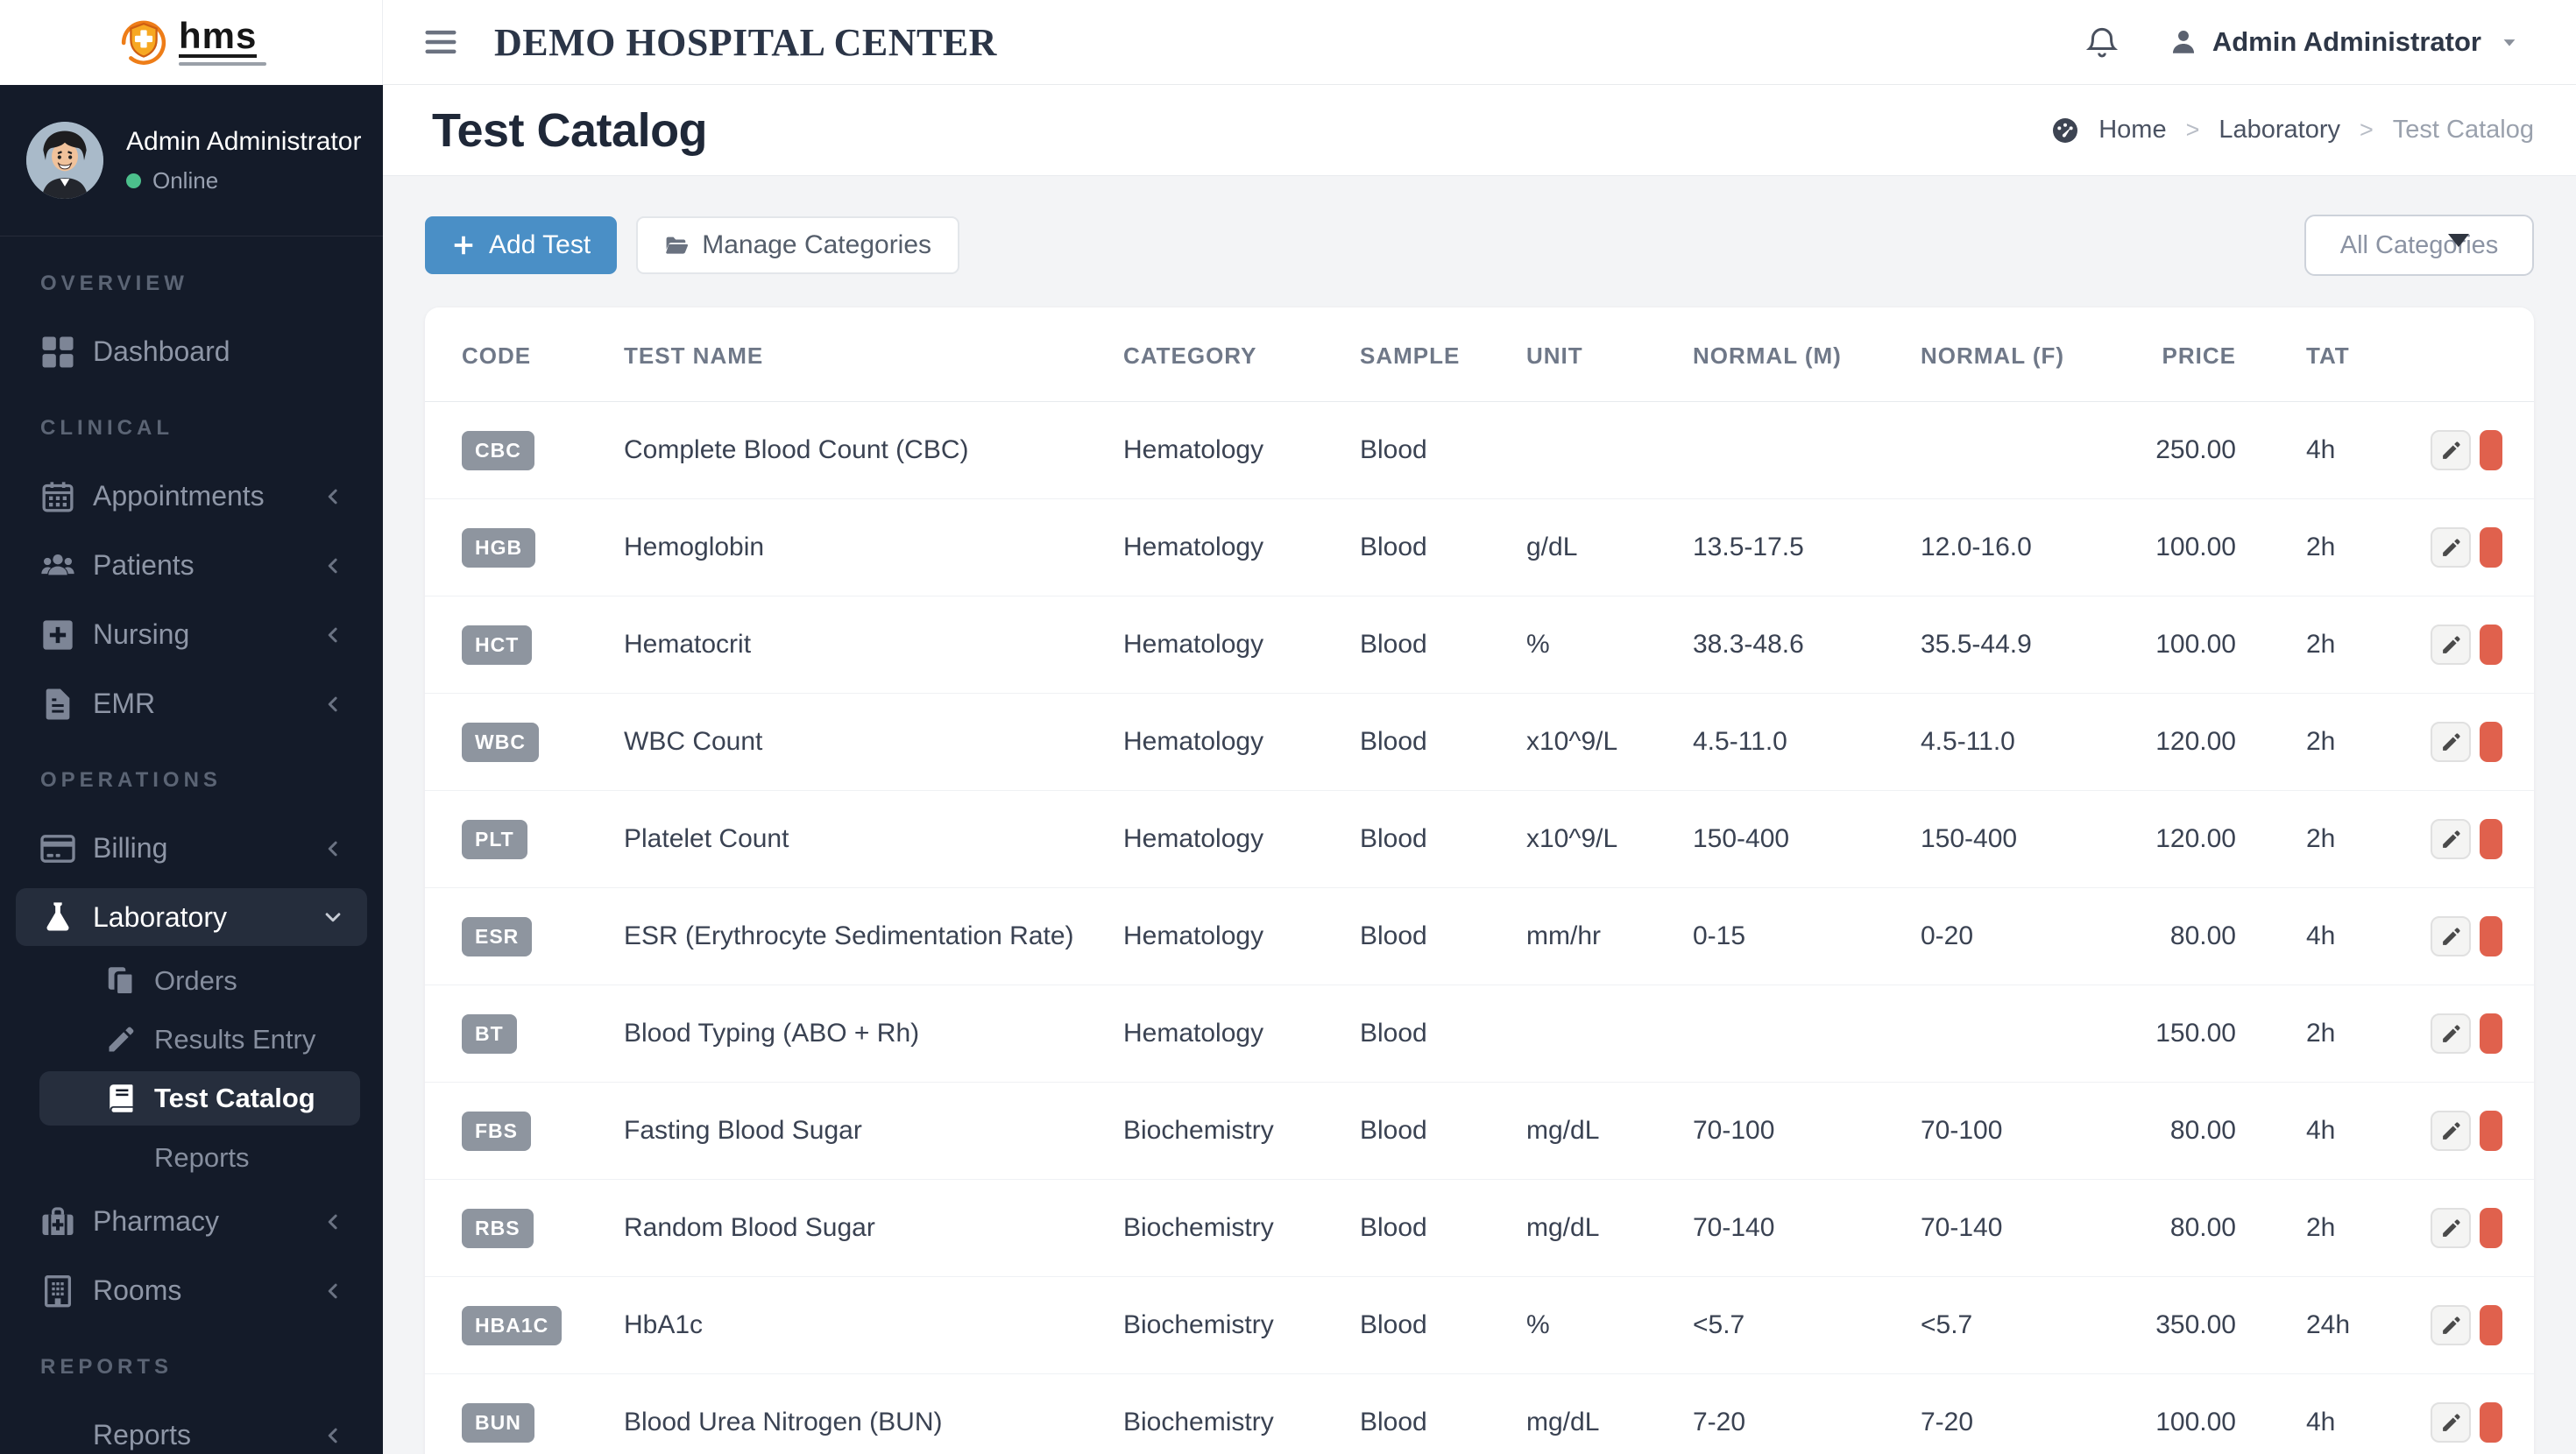  I want to click on cell-normal_f: 12.0-16.0, so click(2021, 547).